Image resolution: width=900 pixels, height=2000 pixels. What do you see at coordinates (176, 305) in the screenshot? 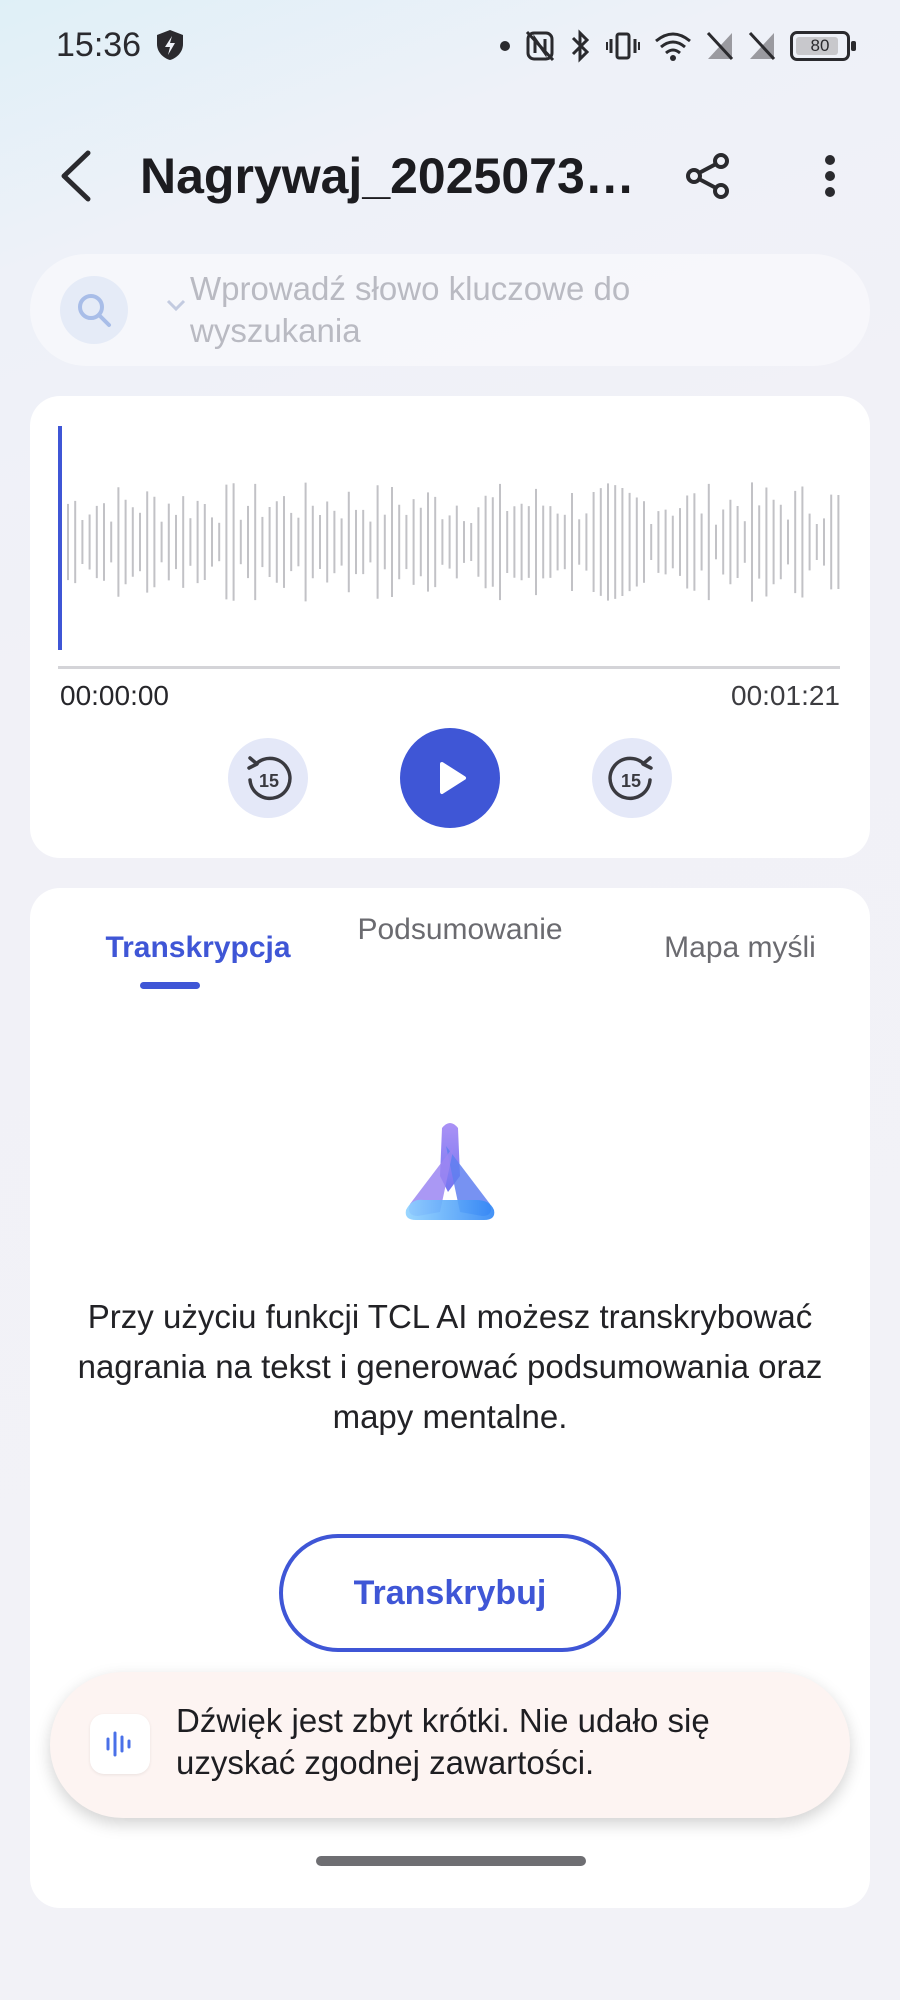
I see `chevron-down-icon` at bounding box center [176, 305].